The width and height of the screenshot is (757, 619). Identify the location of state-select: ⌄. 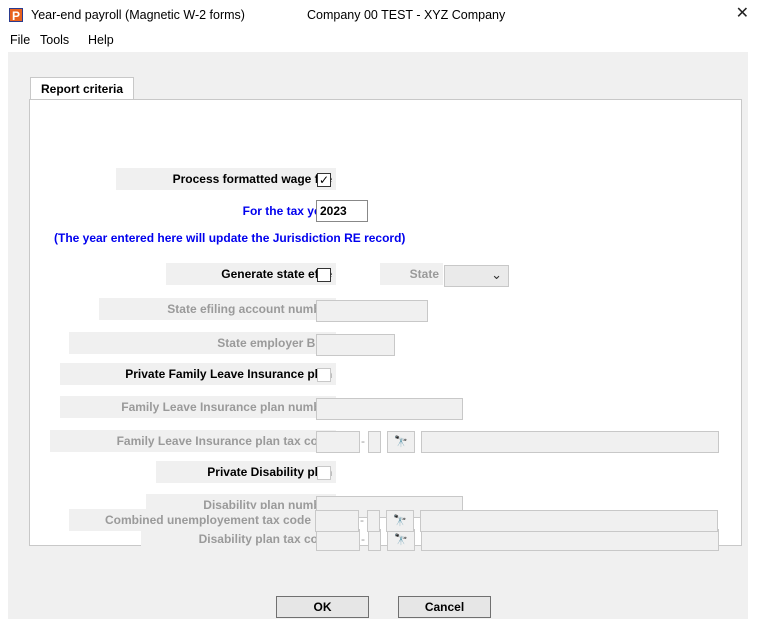
(476, 276).